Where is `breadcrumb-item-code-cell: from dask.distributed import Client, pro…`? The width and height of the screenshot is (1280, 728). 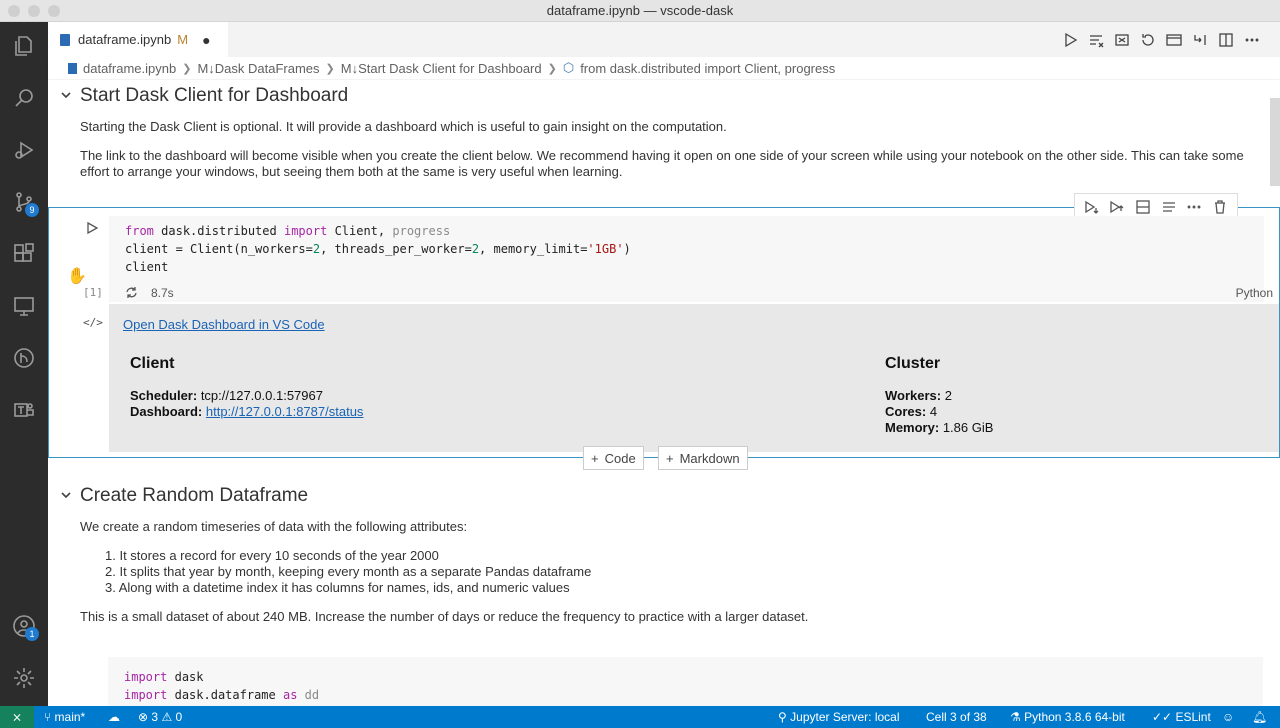 breadcrumb-item-code-cell: from dask.distributed import Client, pro… is located at coordinates (707, 68).